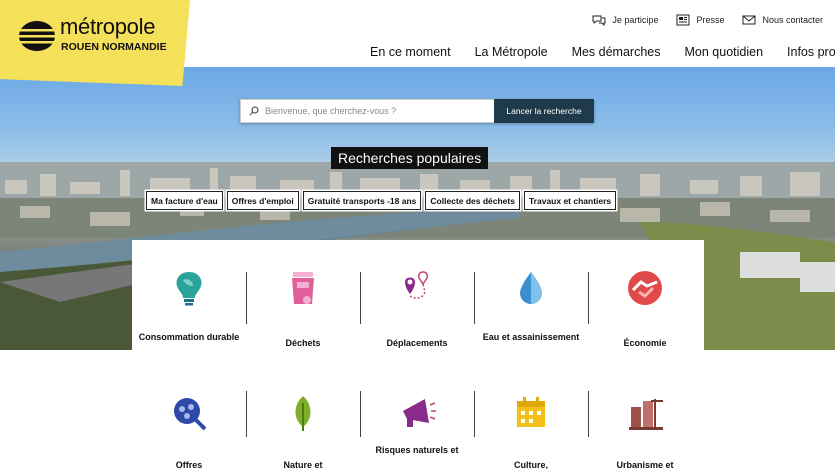 Image resolution: width=835 pixels, height=469 pixels. I want to click on utility-participate: Je participe, so click(625, 20).